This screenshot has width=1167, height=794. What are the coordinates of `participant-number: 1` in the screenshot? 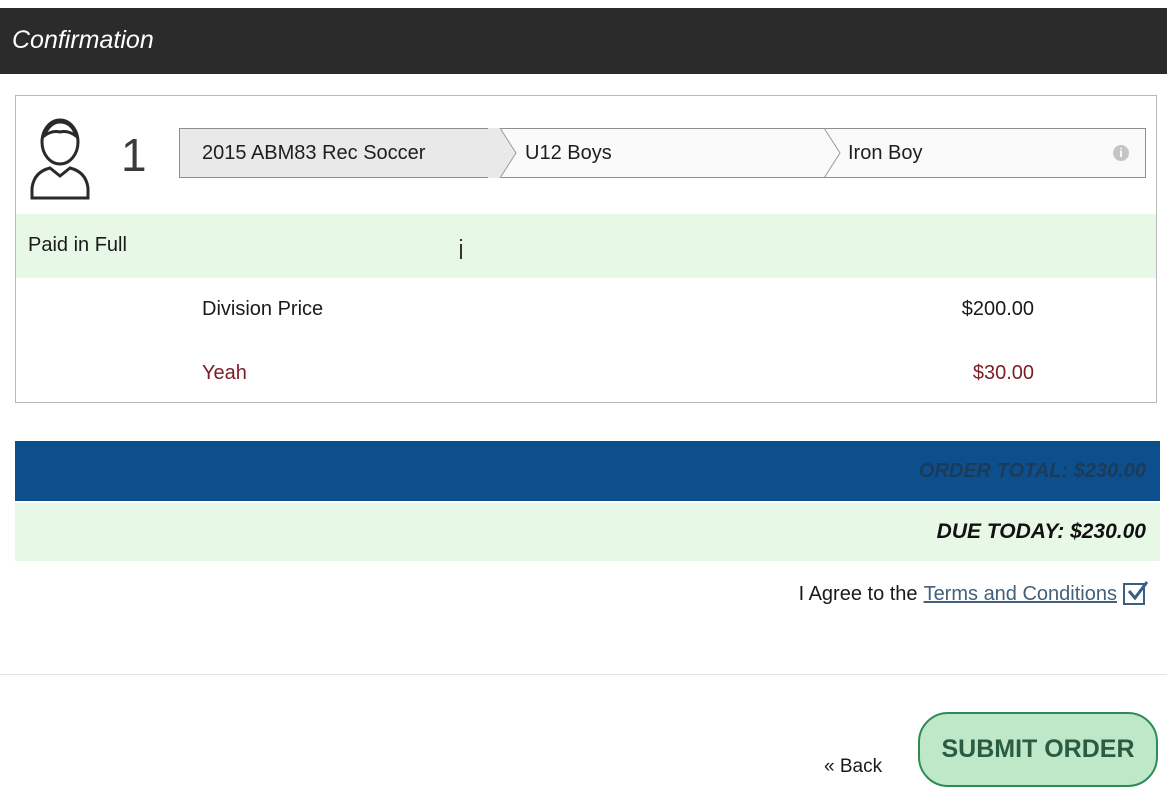 It's located at (134, 155).